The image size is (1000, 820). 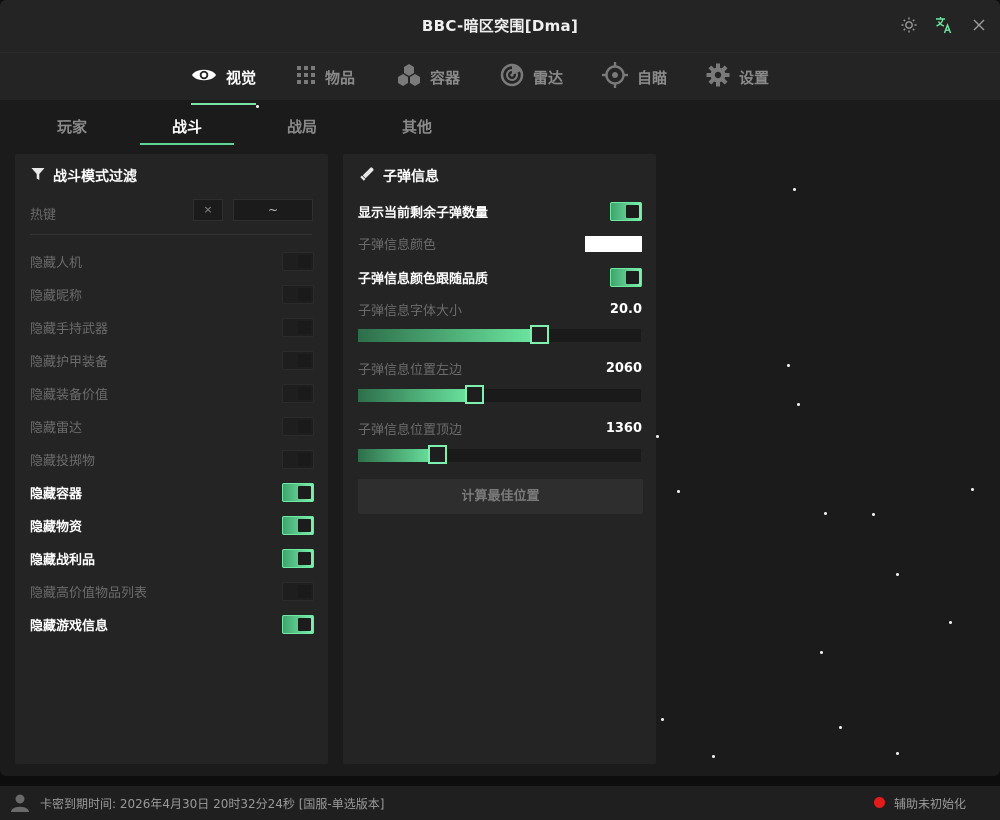 I want to click on filter-row-hide-throwables: 隐藏投掷物, so click(x=172, y=459).